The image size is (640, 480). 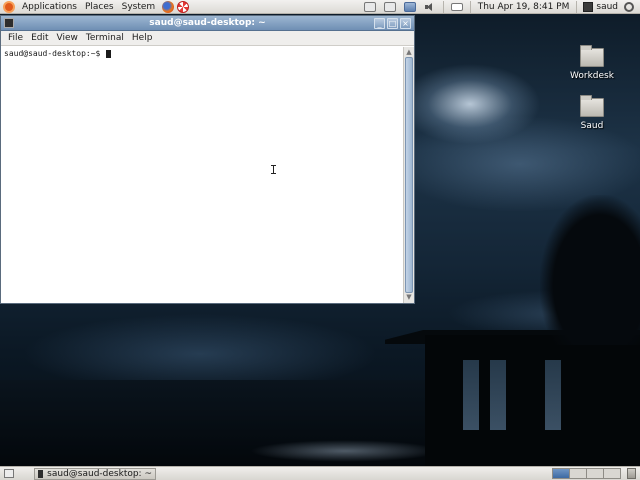 What do you see at coordinates (389, 6) in the screenshot?
I see `clipboard-icon` at bounding box center [389, 6].